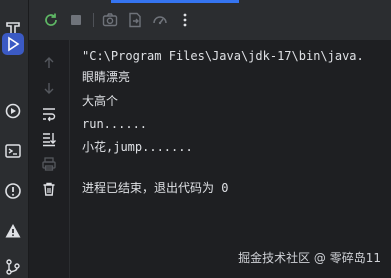  What do you see at coordinates (106, 77) in the screenshot?
I see `console-line: 眼睛漂亮` at bounding box center [106, 77].